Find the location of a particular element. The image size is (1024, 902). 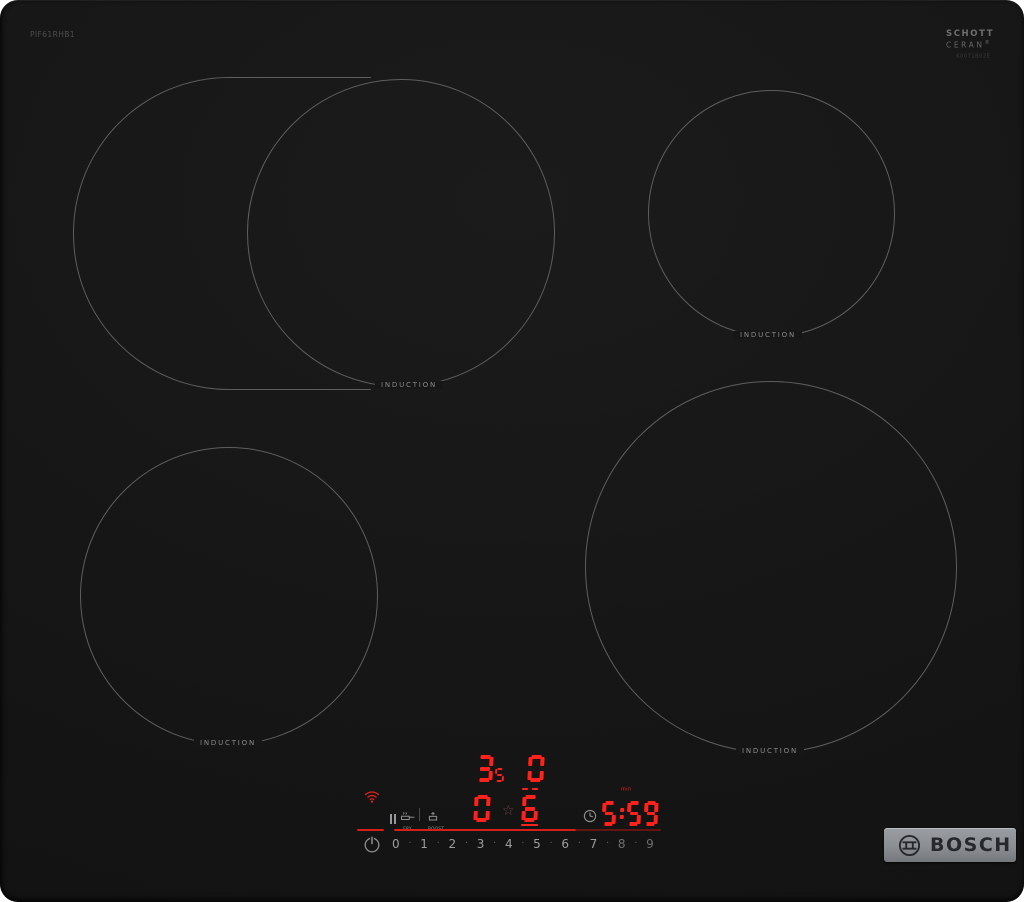

glass-code: K0071B02E is located at coordinates (973, 55).